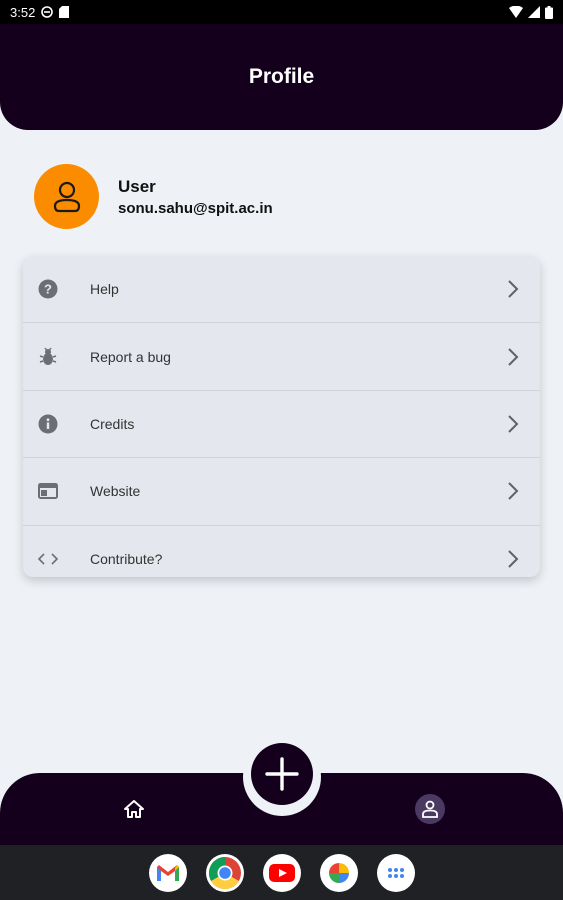  What do you see at coordinates (115, 491) in the screenshot?
I see `menu-label: Website` at bounding box center [115, 491].